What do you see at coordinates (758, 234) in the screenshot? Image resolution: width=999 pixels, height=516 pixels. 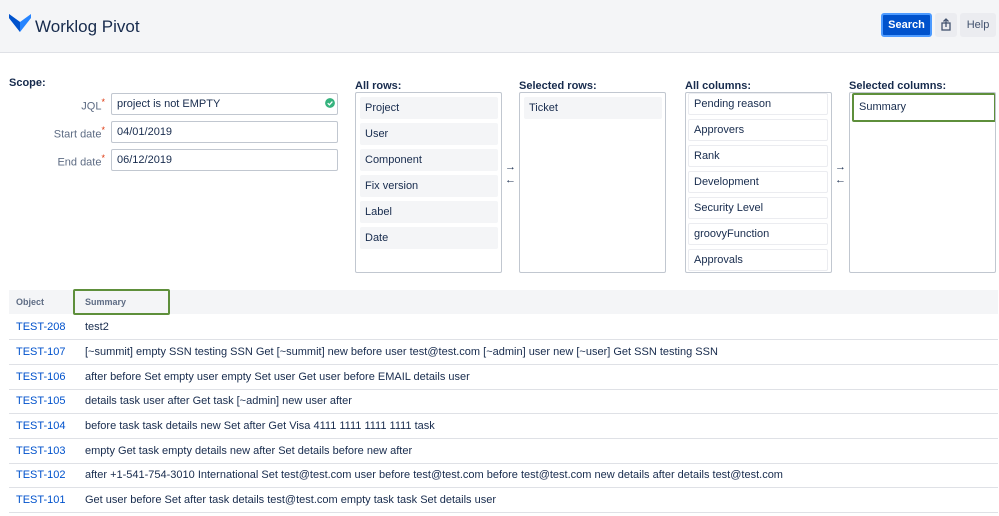 I see `all-columns-item: groovyFunction` at bounding box center [758, 234].